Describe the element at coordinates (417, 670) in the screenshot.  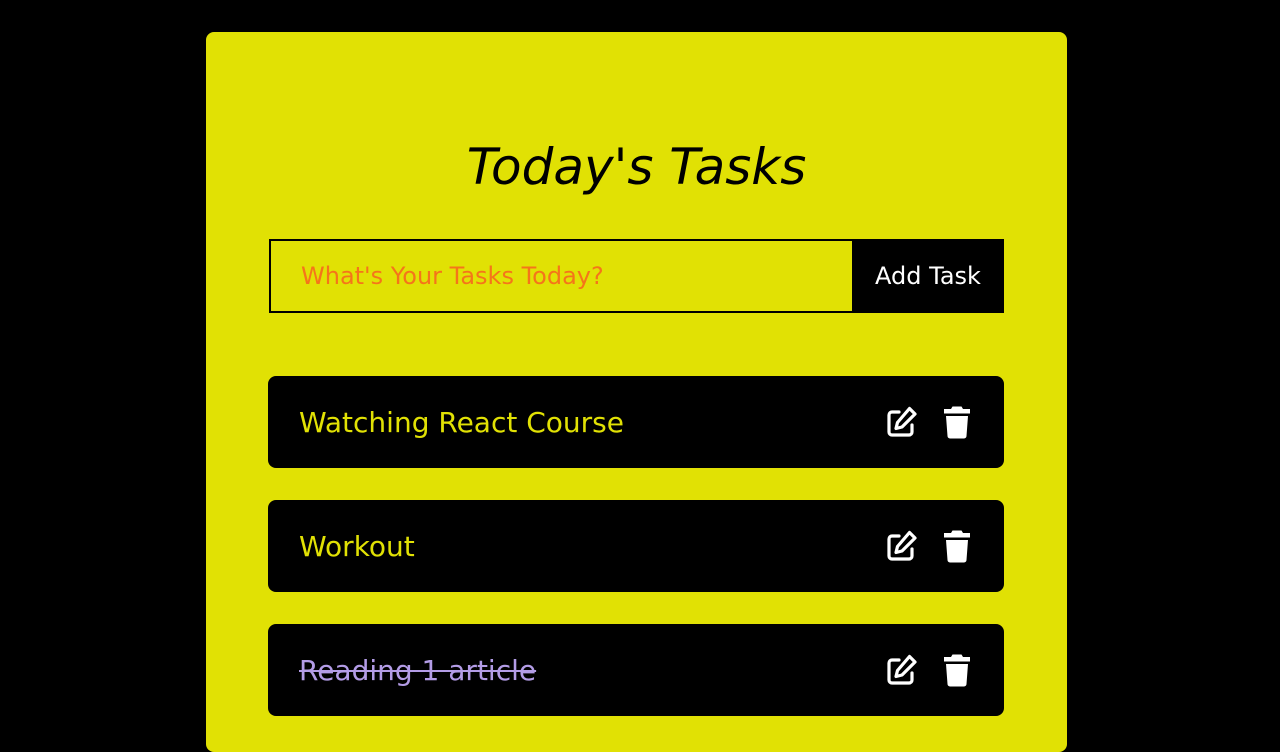
I see `task-text-completed: Reading 1 article` at that location.